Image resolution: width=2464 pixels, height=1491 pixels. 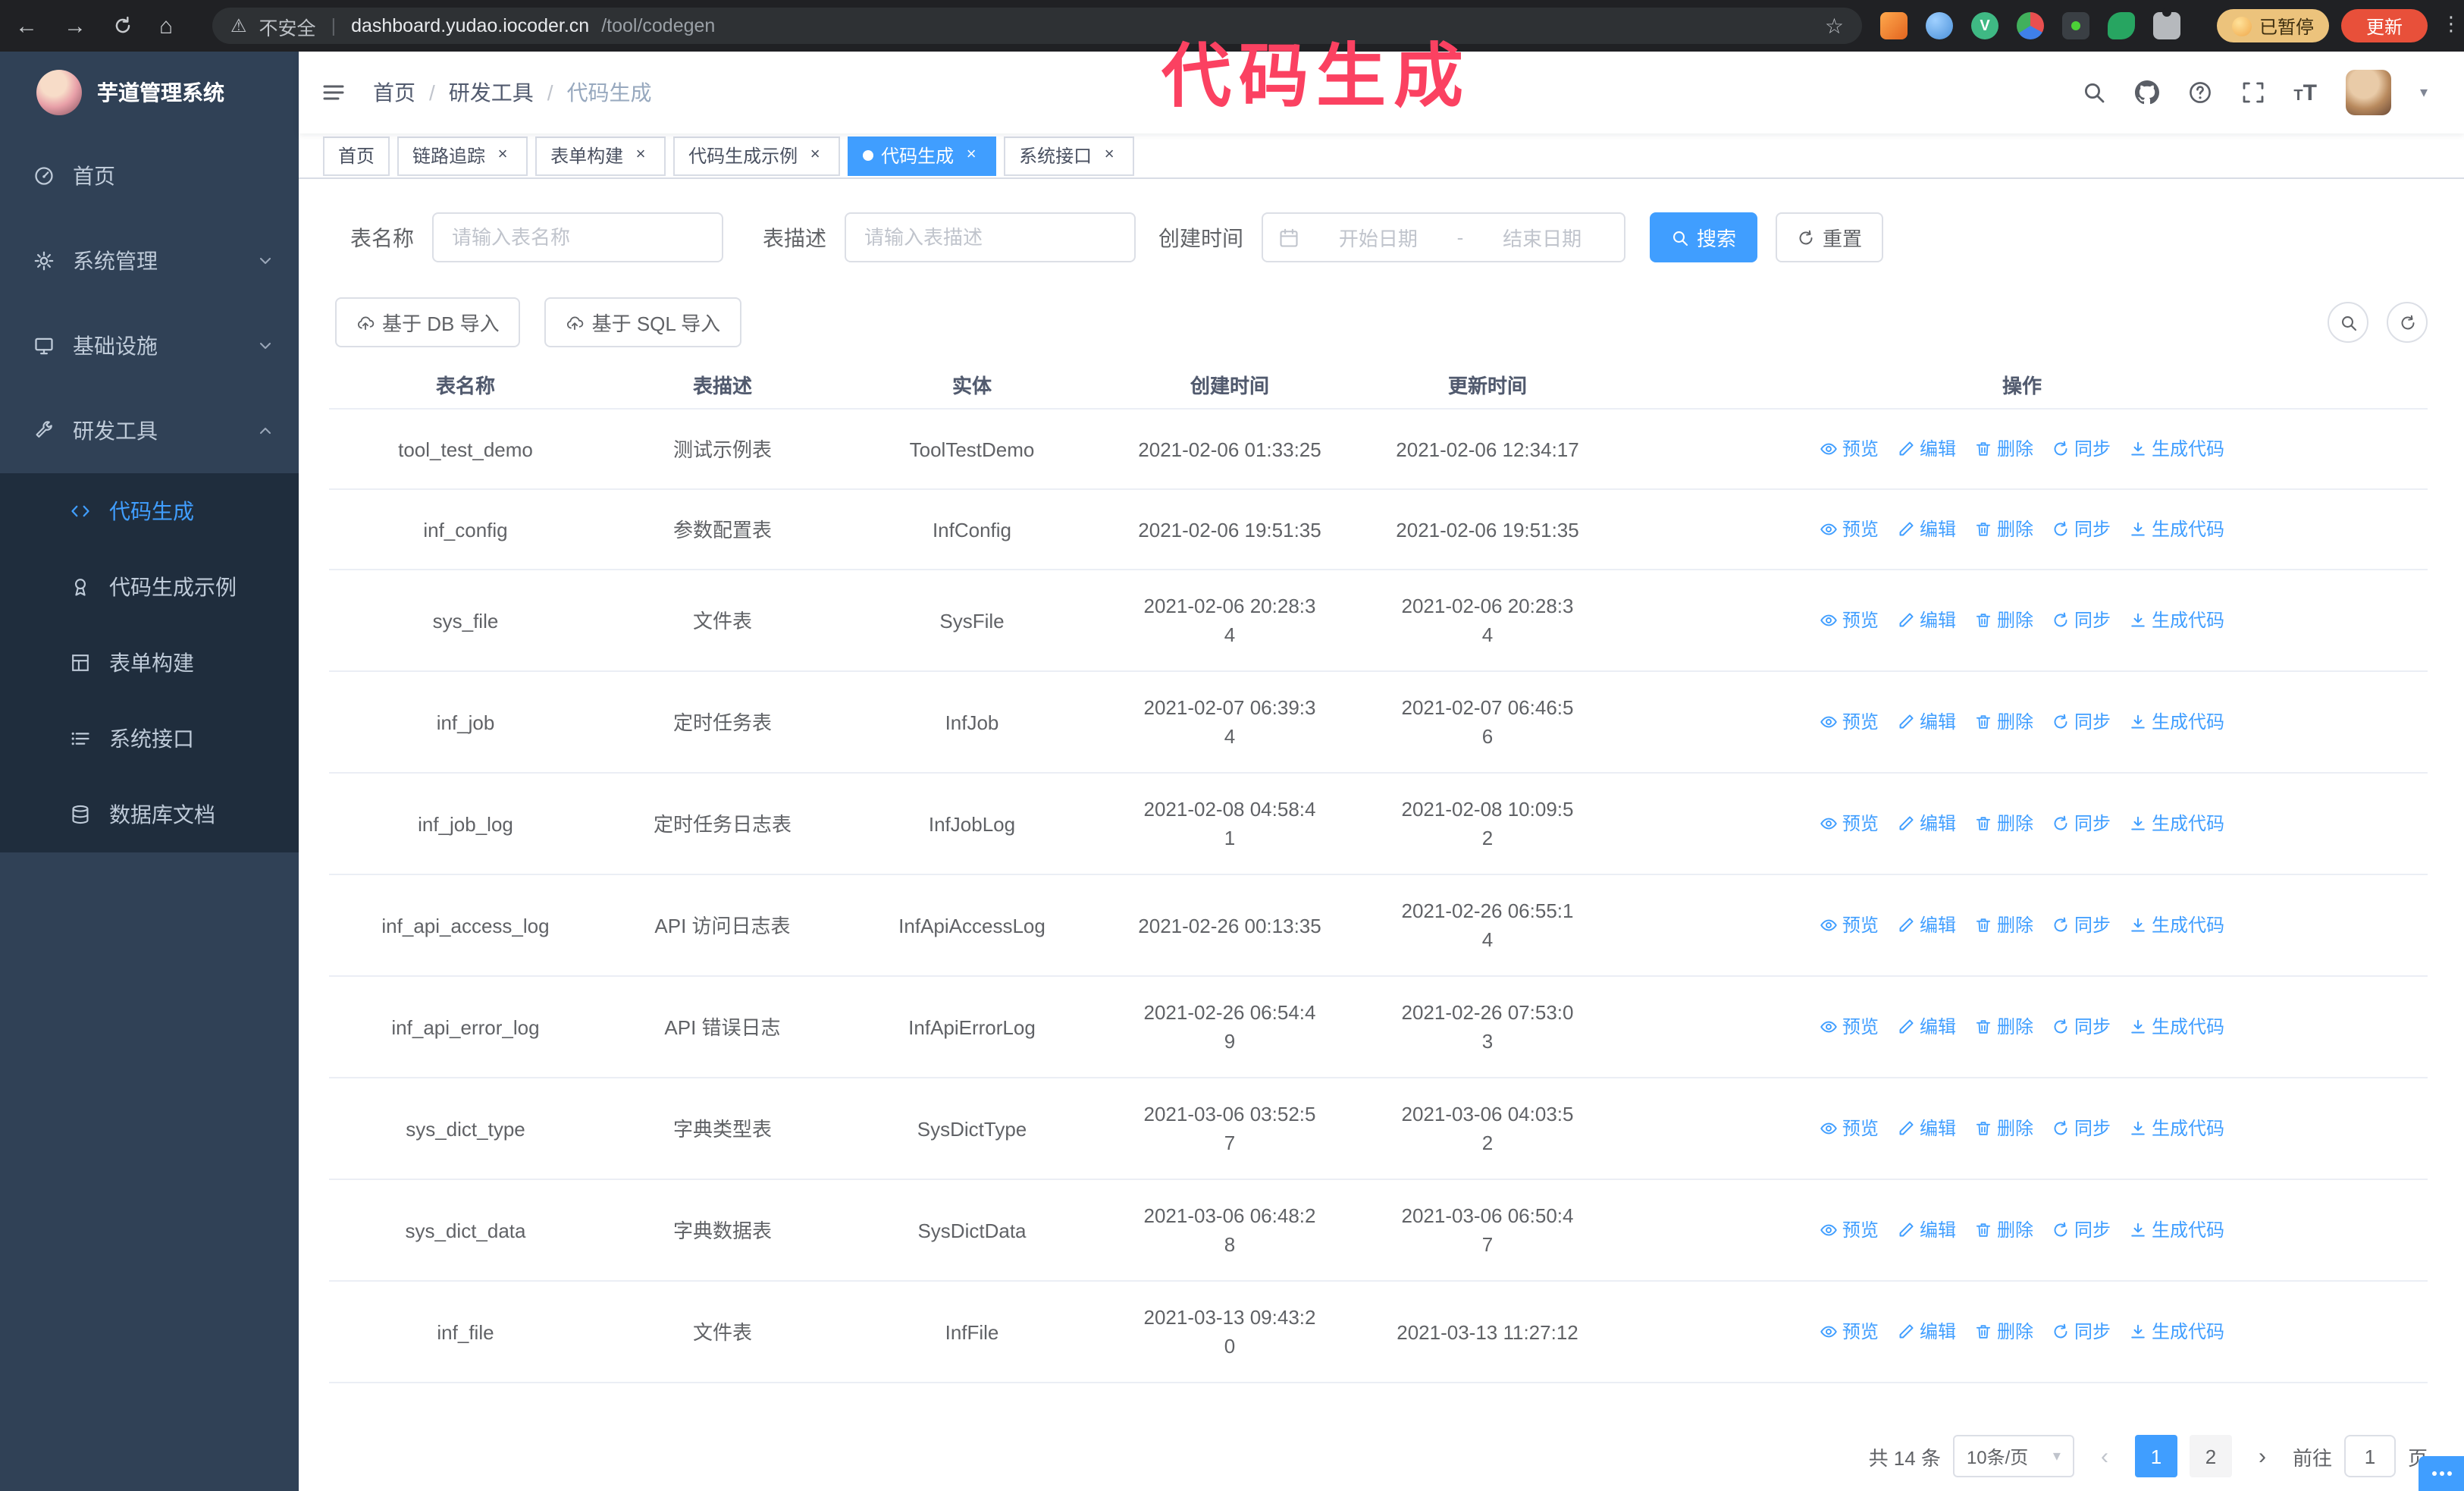 I want to click on breadcrumb-home: 首页, so click(x=394, y=92).